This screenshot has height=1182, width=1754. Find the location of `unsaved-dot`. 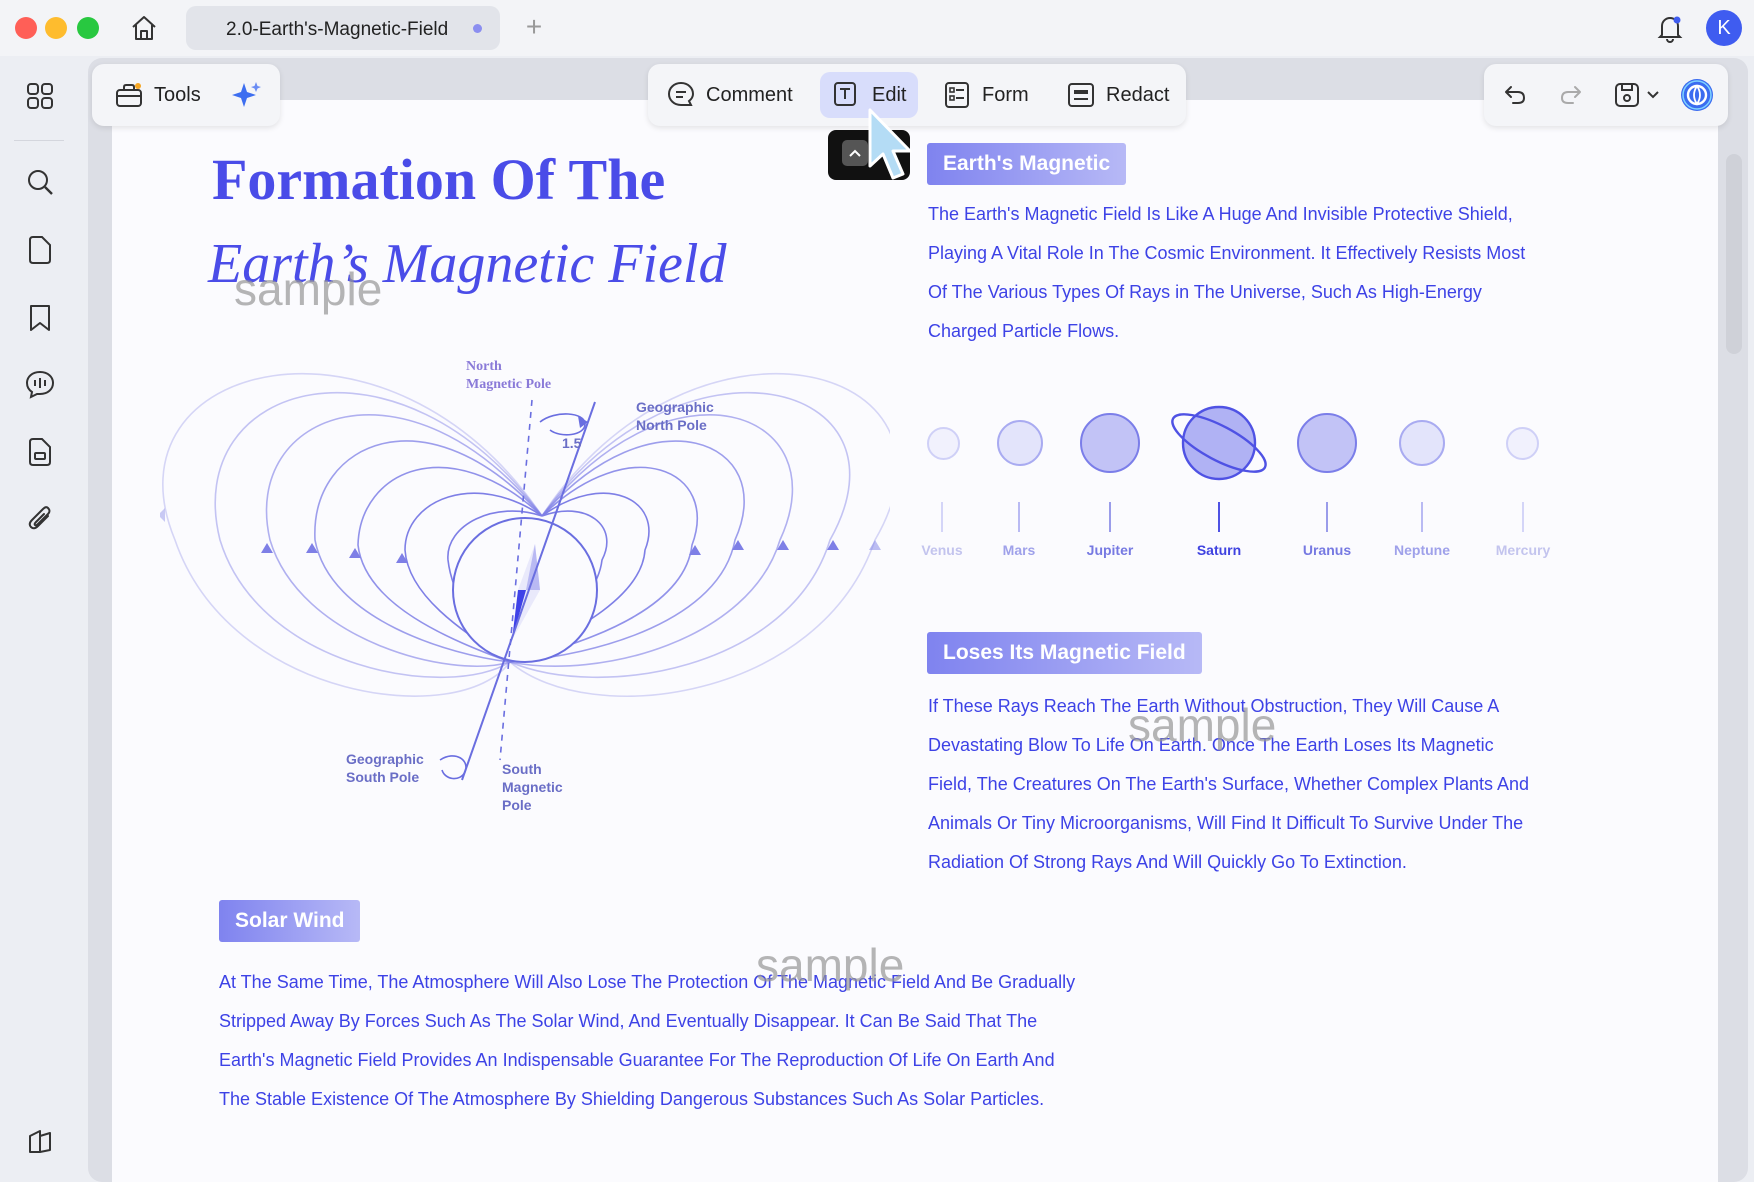

unsaved-dot is located at coordinates (477, 28).